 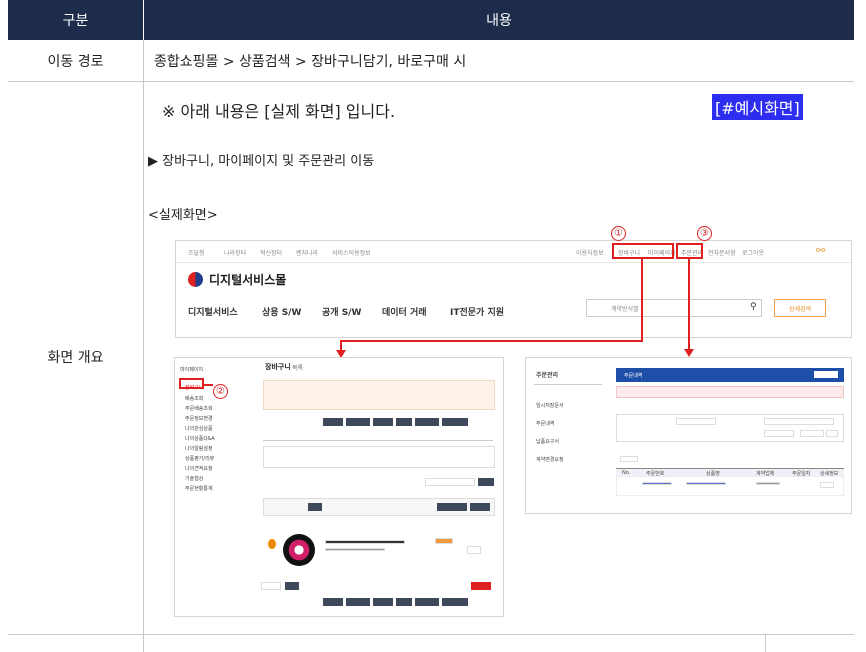 What do you see at coordinates (279, 111) in the screenshot?
I see `note-text: ※ 아래 내용은 [실제 화면] 입니다.` at bounding box center [279, 111].